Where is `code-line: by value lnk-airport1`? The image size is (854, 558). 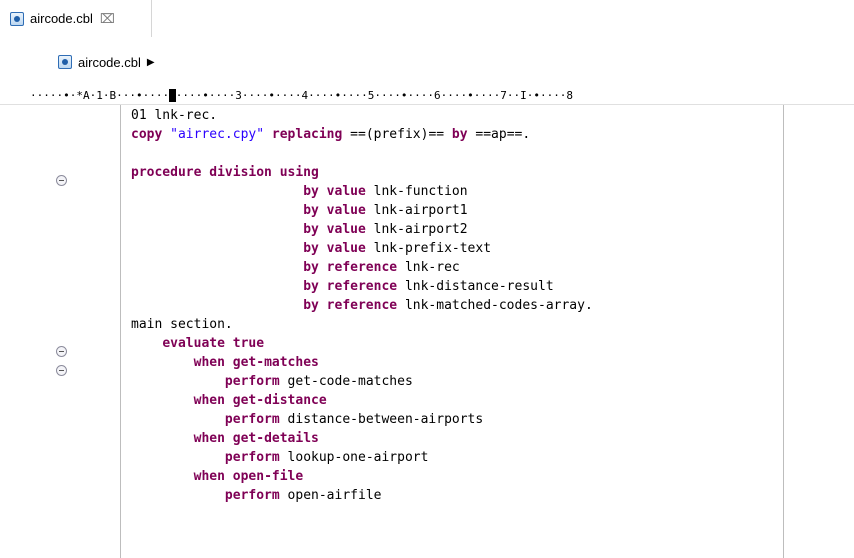
code-line: by value lnk-airport1 is located at coordinates (299, 210).